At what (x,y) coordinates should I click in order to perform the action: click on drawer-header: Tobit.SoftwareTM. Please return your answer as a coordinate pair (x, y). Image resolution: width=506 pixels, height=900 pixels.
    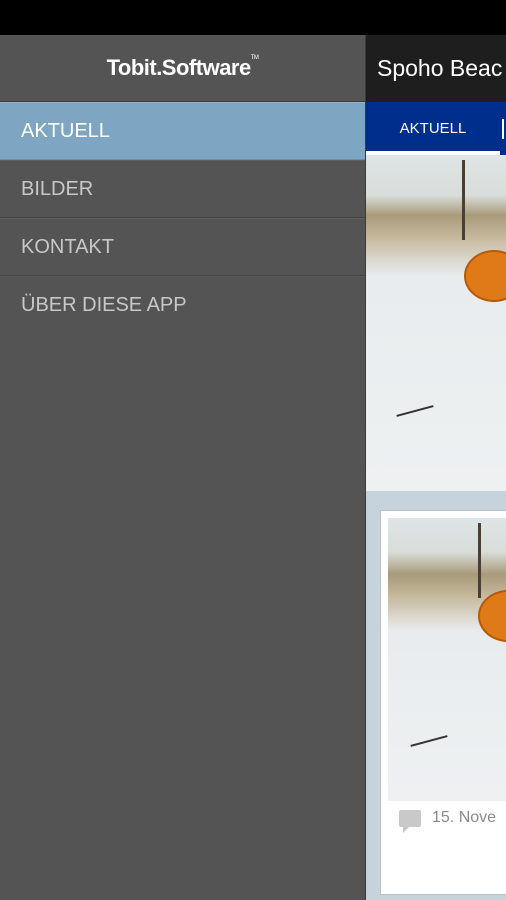
    Looking at the image, I should click on (182, 68).